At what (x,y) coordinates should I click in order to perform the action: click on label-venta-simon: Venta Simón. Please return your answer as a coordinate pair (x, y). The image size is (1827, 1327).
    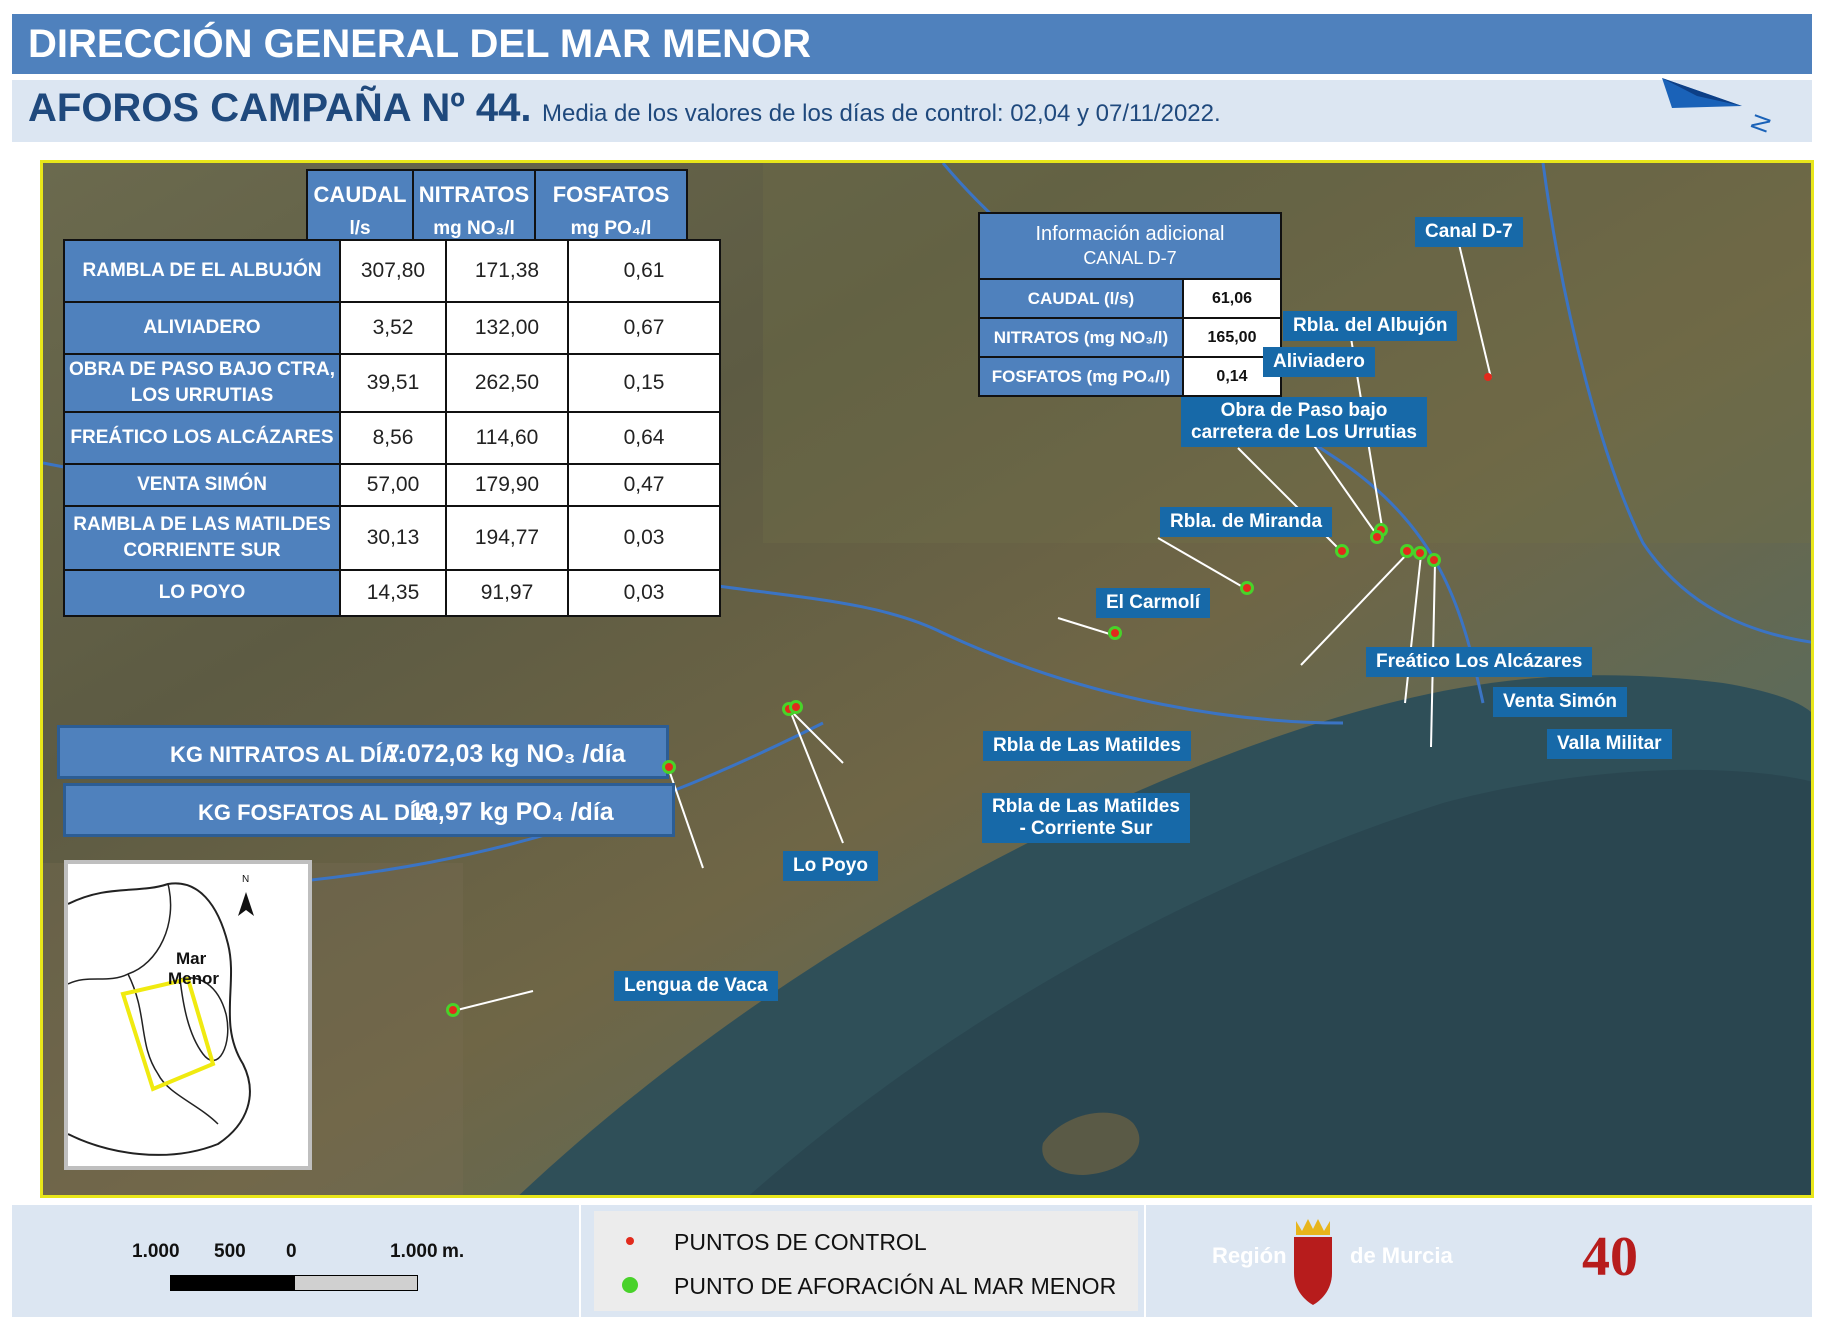
    Looking at the image, I should click on (1560, 702).